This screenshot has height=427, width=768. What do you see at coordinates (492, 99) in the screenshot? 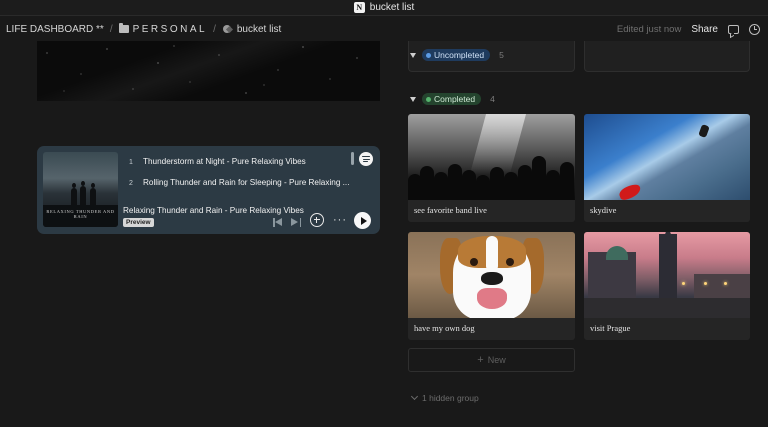
I see `group-count: 4` at bounding box center [492, 99].